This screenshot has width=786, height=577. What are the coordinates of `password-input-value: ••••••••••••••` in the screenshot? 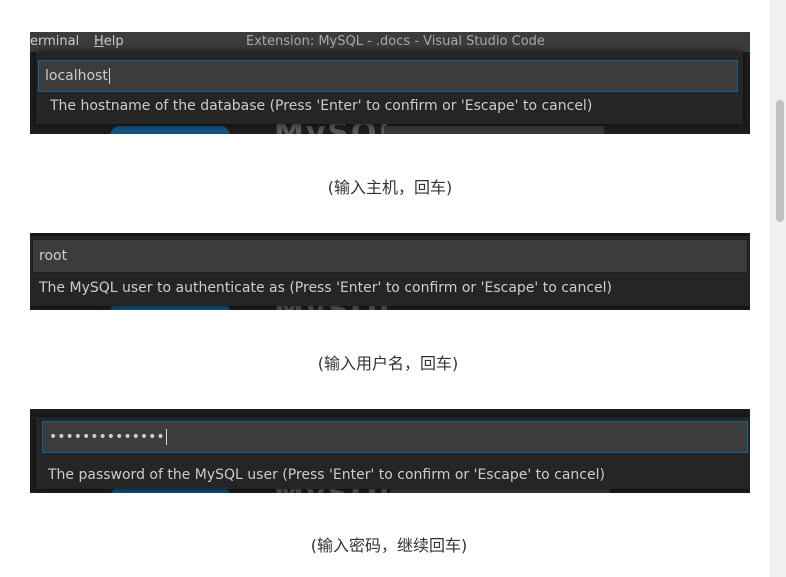 It's located at (107, 437).